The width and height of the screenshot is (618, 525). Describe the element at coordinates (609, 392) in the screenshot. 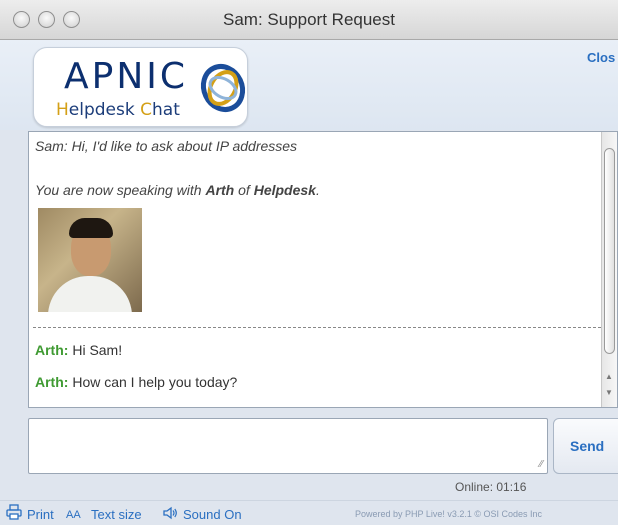

I see `scroll-down-arrow-icon: ▼` at that location.